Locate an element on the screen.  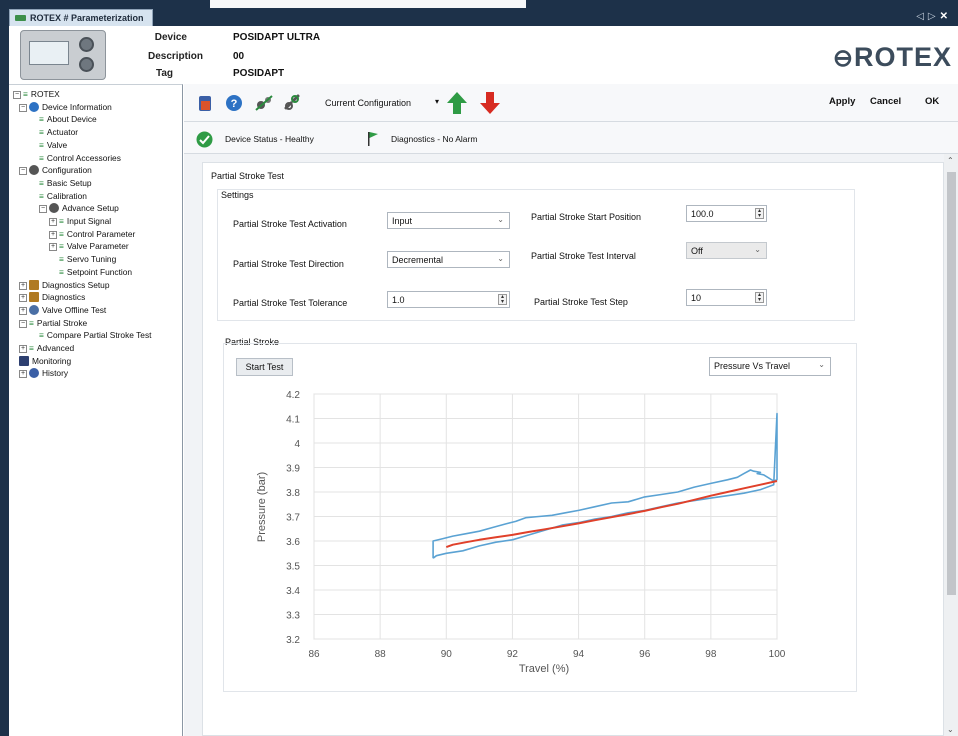
interval-label: Partial Stroke Test Interval is located at coordinates (583, 256).